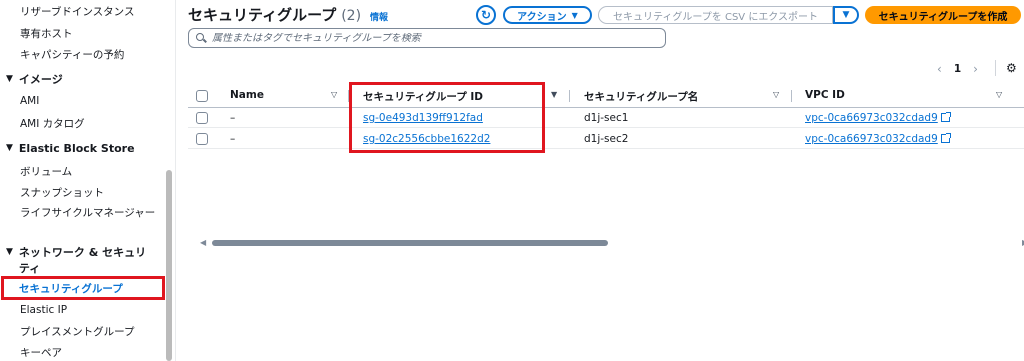 The image size is (1024, 361). I want to click on sidebar-group-ebs: ▼ Elastic Block Store, so click(70, 149).